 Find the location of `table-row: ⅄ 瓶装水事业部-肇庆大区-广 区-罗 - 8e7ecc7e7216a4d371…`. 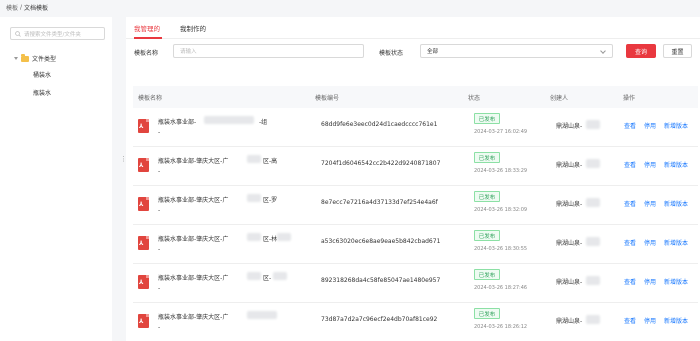

table-row: ⅄ 瓶装水事业部-肇庆大区-广 区-罗 - 8e7ecc7e7216a4d371… is located at coordinates (415, 205).